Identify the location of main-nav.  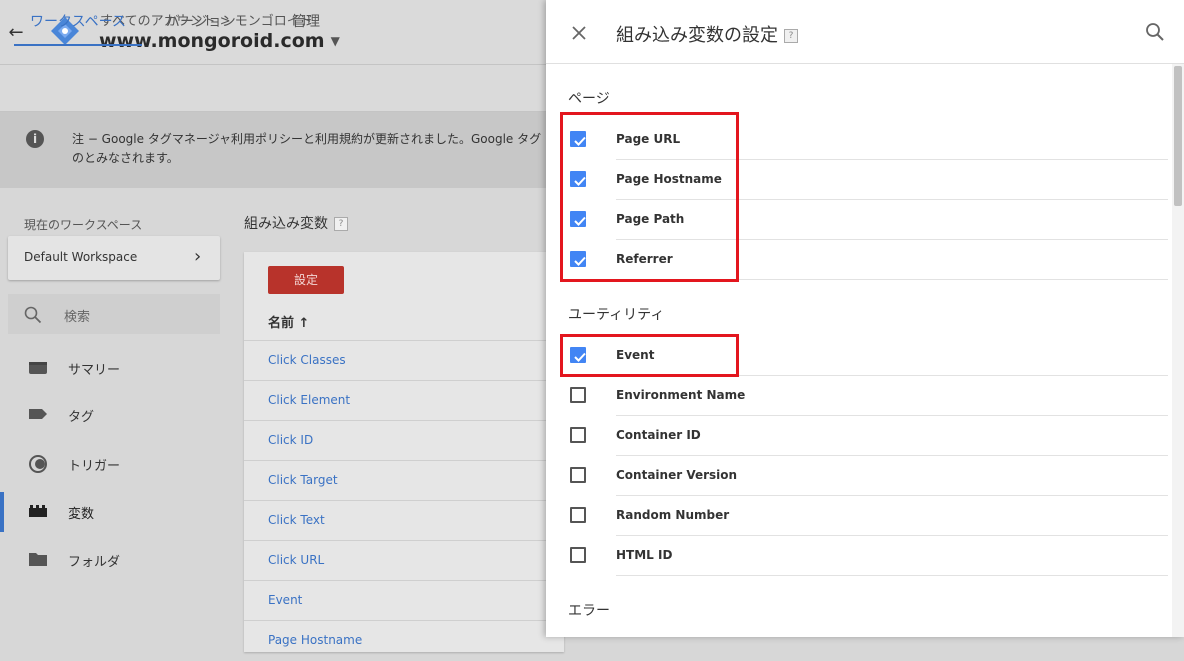
(280, 88).